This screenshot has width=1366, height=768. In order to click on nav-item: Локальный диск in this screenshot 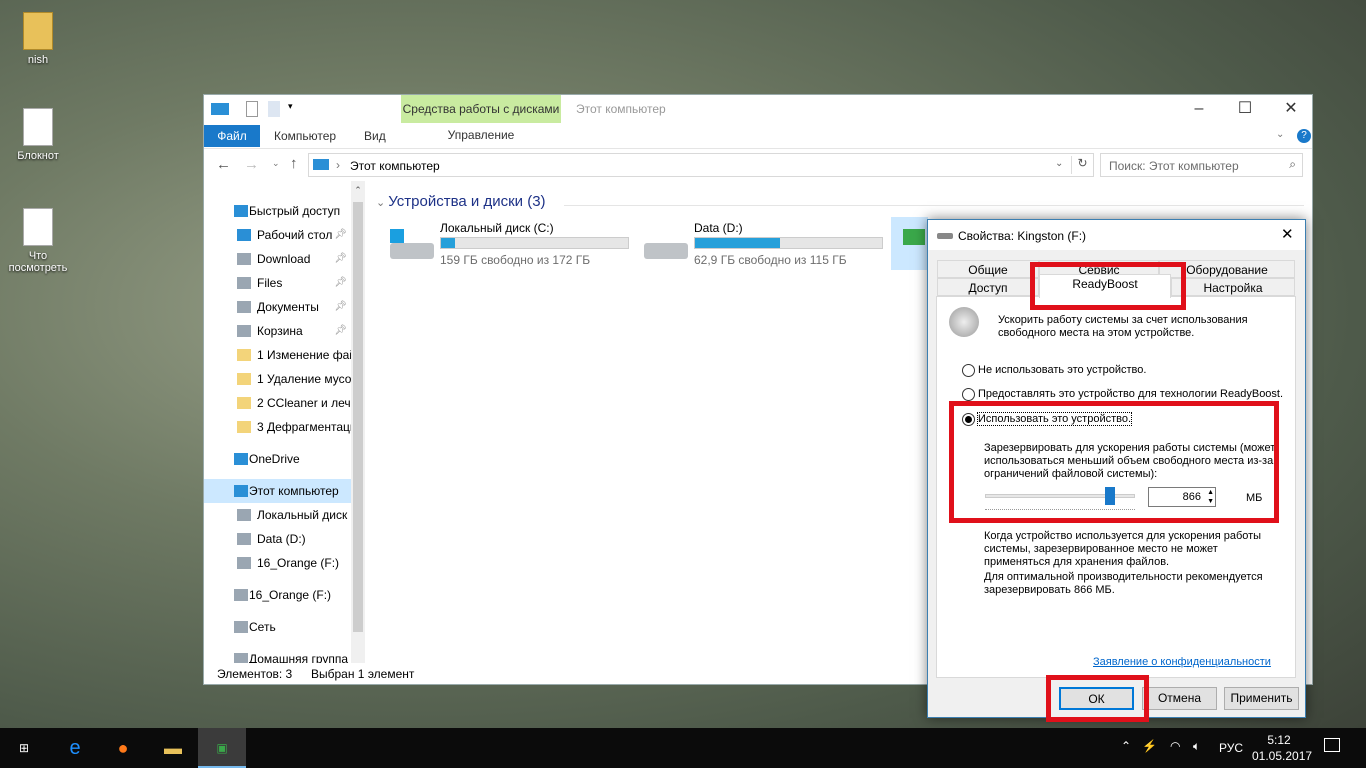, I will do `click(277, 515)`.